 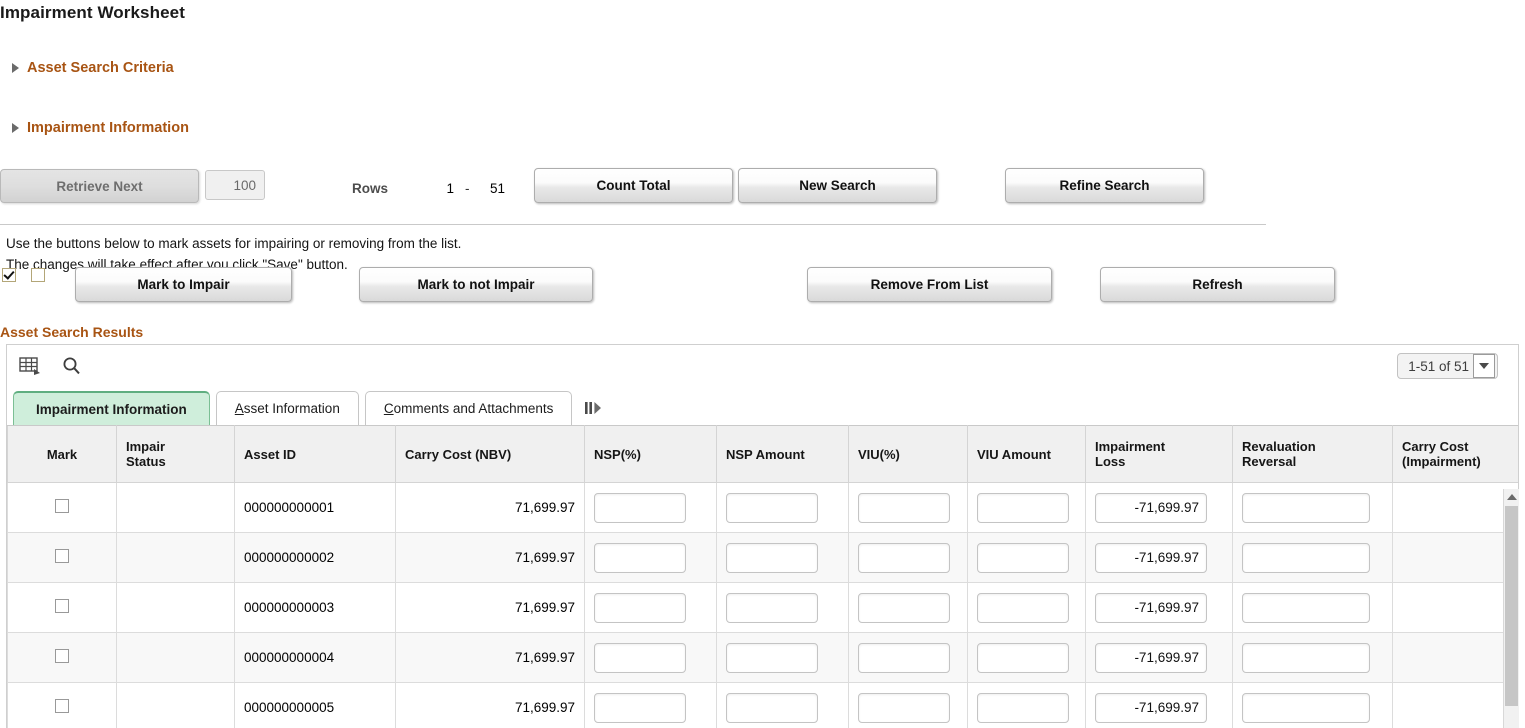 I want to click on search-icon, so click(x=72, y=367).